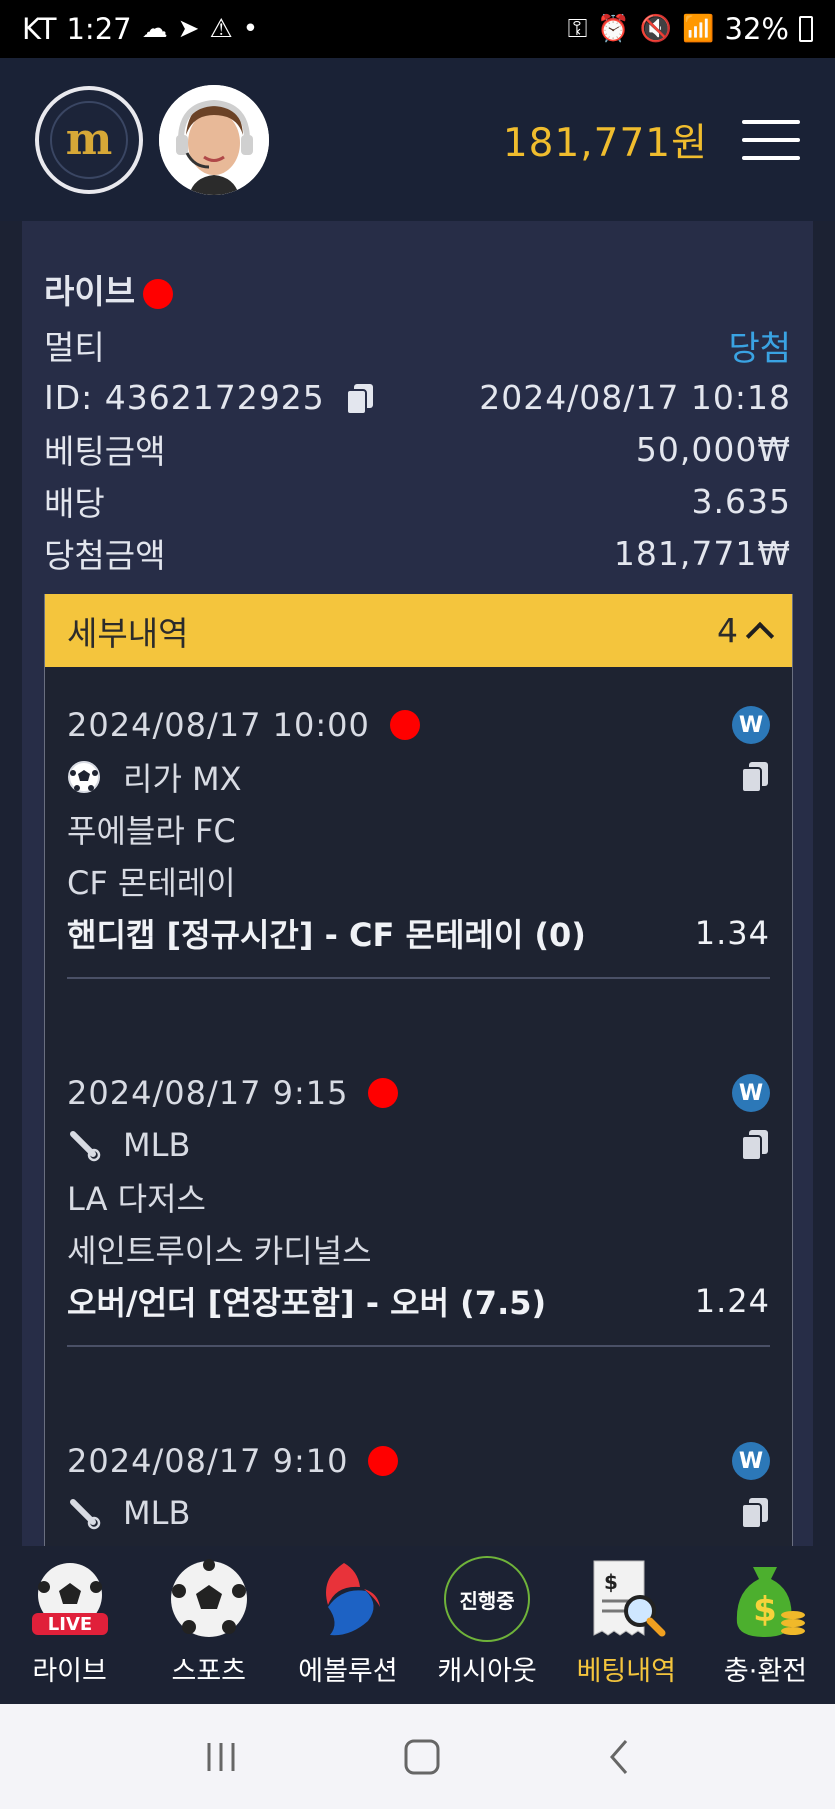  I want to click on bet-time-row: 2024/08/17 9:10 W, so click(418, 1461).